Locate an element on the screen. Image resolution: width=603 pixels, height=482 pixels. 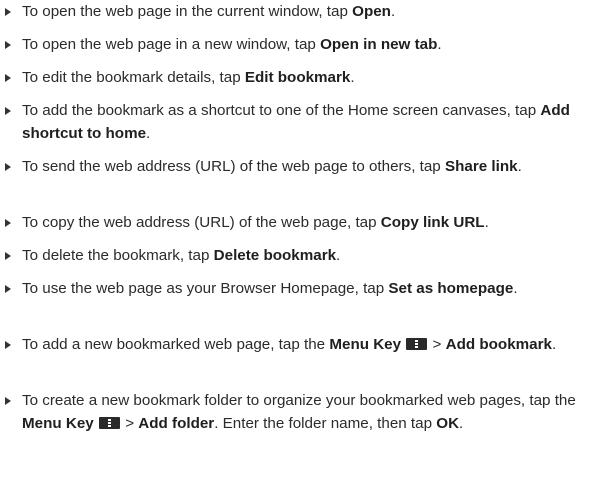
item-action: Set as homepage is located at coordinates (451, 288).